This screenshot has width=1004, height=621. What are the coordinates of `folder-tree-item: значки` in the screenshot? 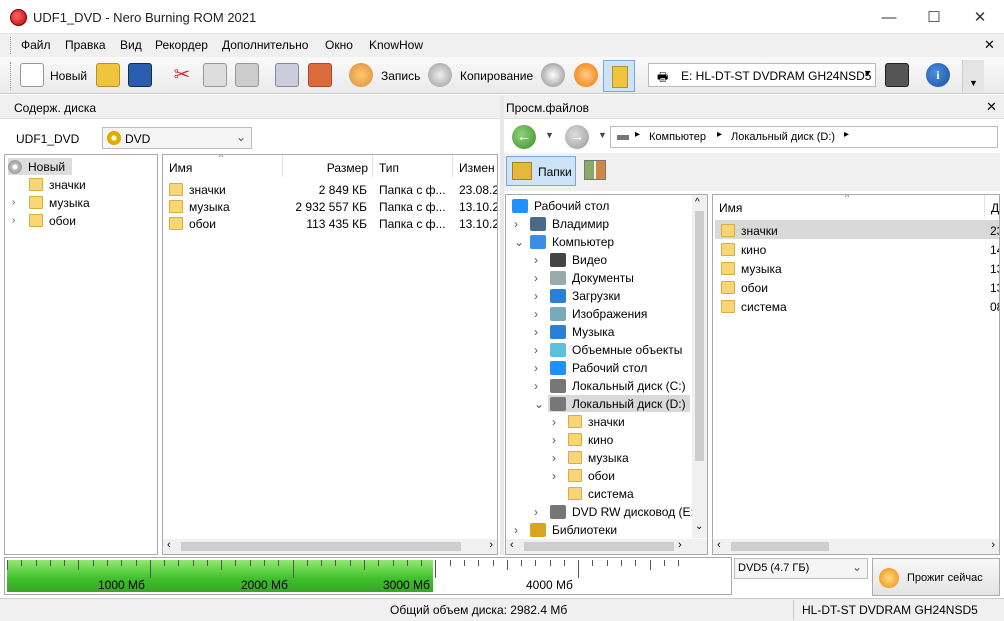 It's located at (596, 421).